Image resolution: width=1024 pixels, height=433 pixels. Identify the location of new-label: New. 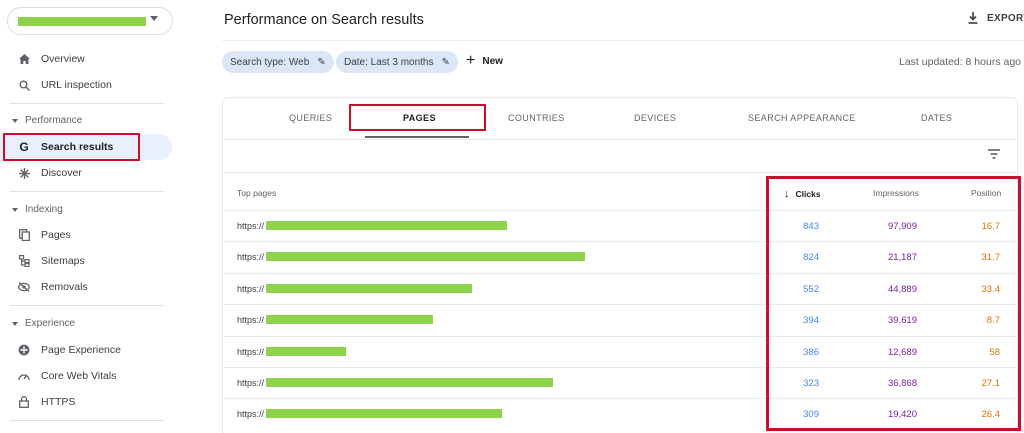
(492, 61).